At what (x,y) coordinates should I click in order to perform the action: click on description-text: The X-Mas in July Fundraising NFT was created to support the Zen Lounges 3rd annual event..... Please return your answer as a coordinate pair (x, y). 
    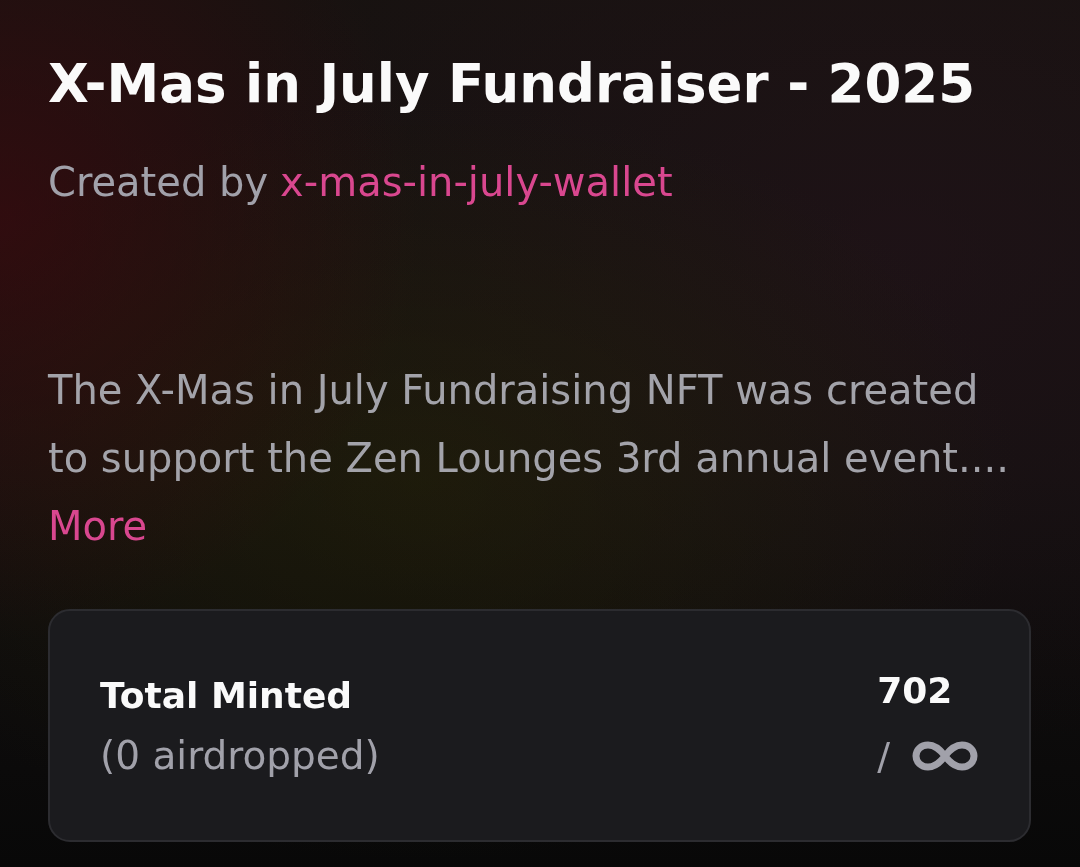
    Looking at the image, I should click on (529, 424).